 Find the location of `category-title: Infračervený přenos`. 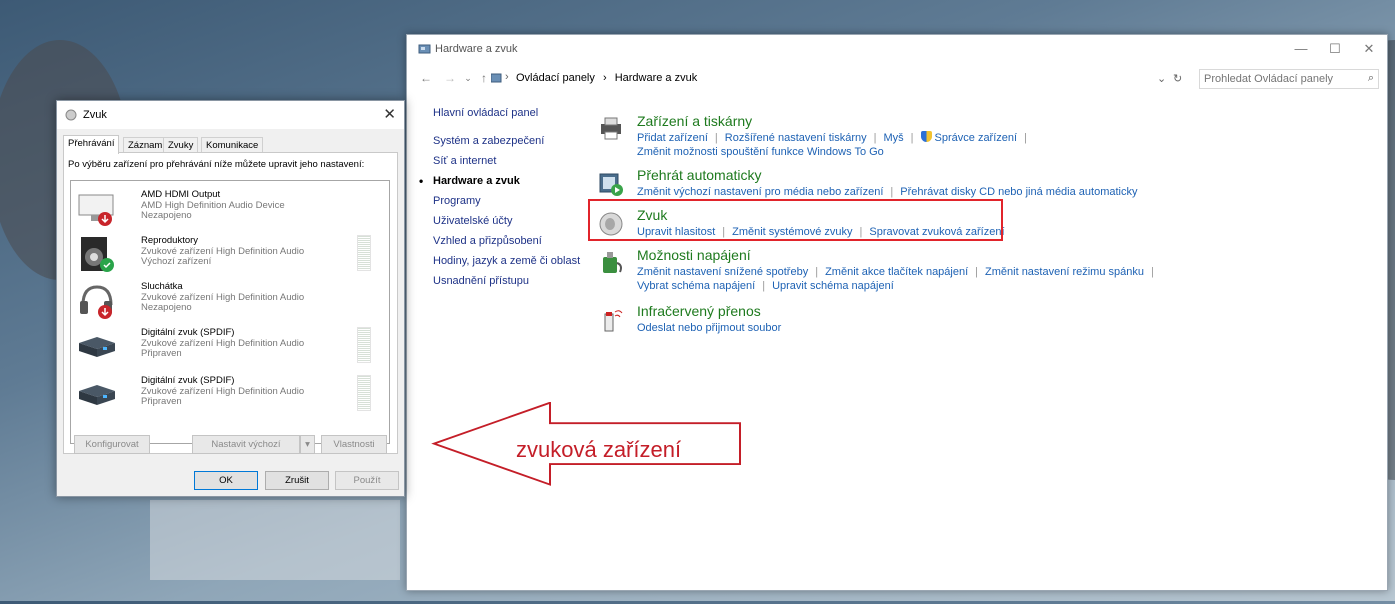

category-title: Infračervený přenos is located at coordinates (699, 311).